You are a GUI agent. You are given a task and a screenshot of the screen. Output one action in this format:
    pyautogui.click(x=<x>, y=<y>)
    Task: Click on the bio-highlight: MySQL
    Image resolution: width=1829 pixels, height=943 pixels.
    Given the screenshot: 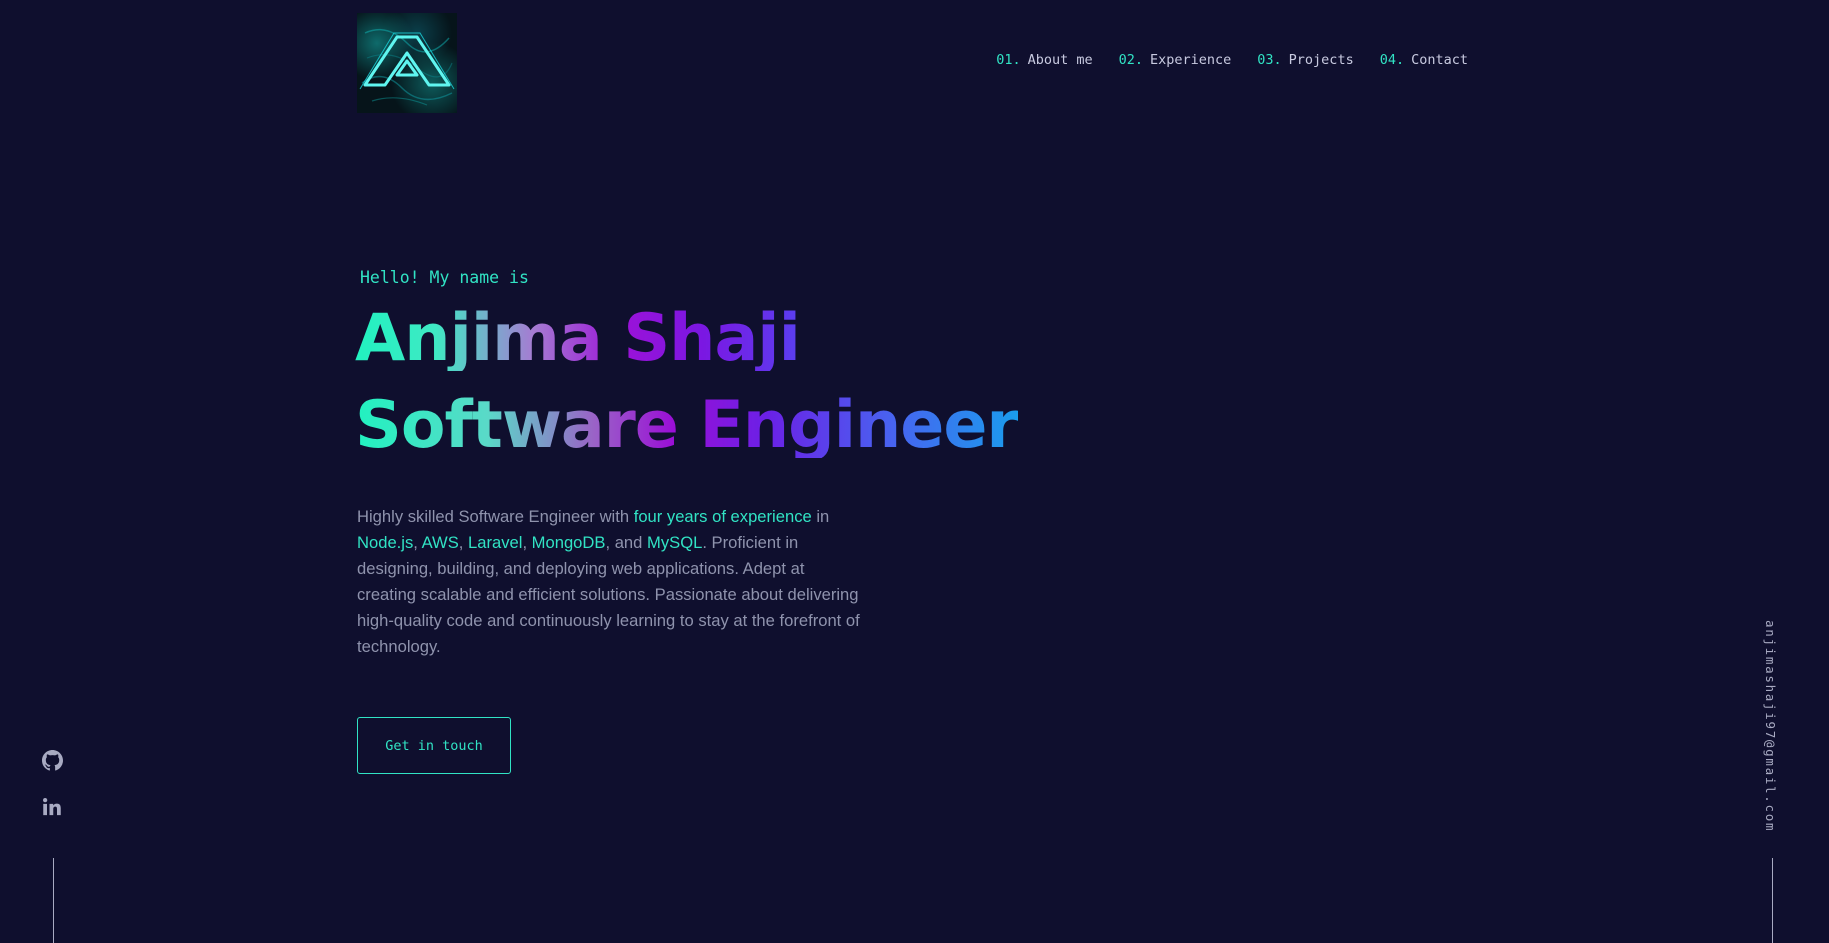 What is the action you would take?
    pyautogui.click(x=675, y=542)
    